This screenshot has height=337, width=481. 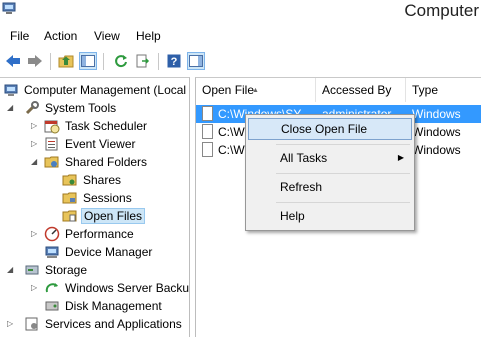 What do you see at coordinates (196, 61) in the screenshot?
I see `show-hide-action-pane-icon` at bounding box center [196, 61].